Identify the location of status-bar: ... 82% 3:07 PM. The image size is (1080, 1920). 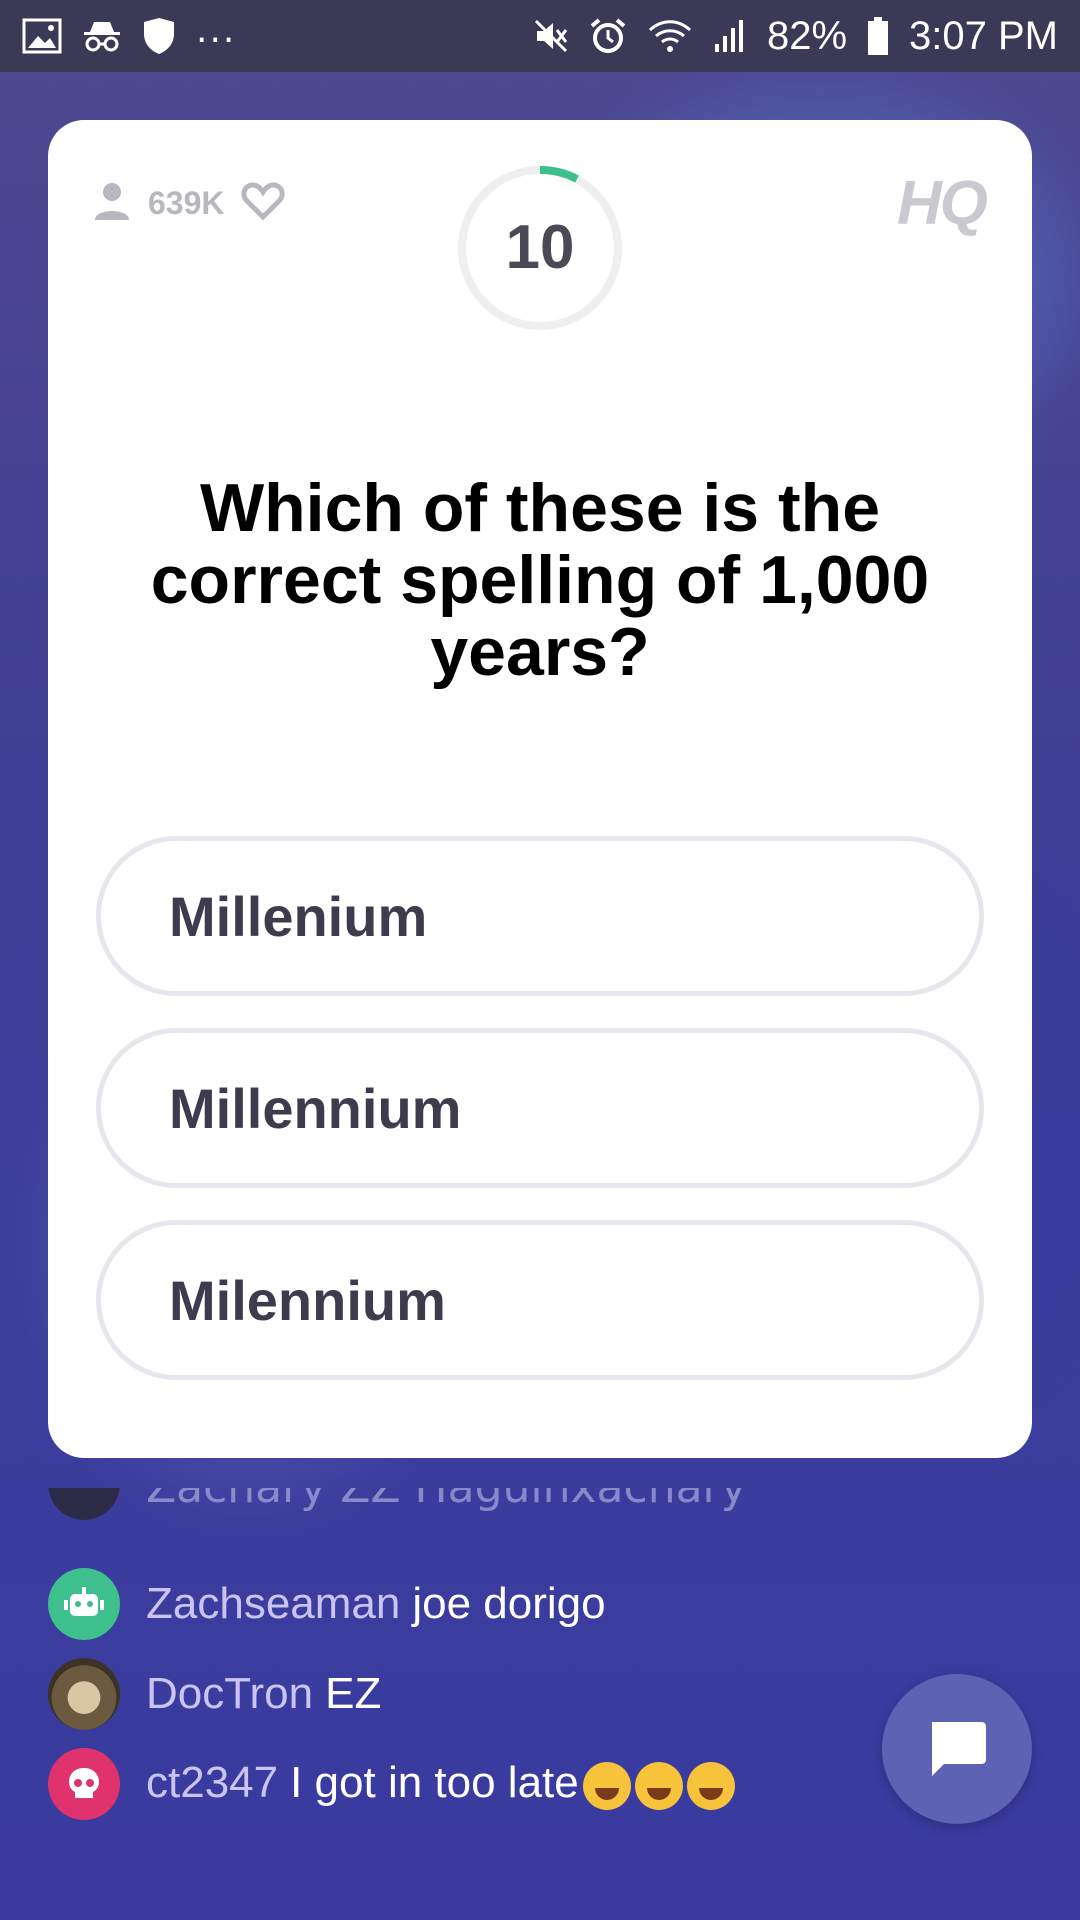
(540, 36).